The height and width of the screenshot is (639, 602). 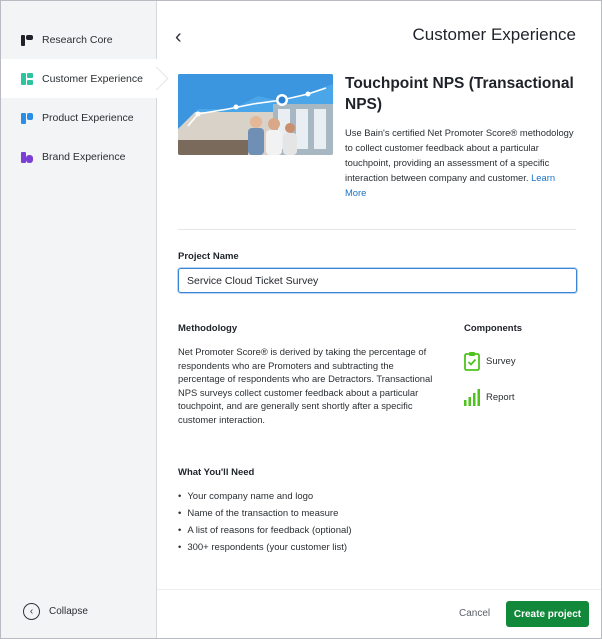 What do you see at coordinates (31, 611) in the screenshot?
I see `chevron-left-circle-icon: ‹` at bounding box center [31, 611].